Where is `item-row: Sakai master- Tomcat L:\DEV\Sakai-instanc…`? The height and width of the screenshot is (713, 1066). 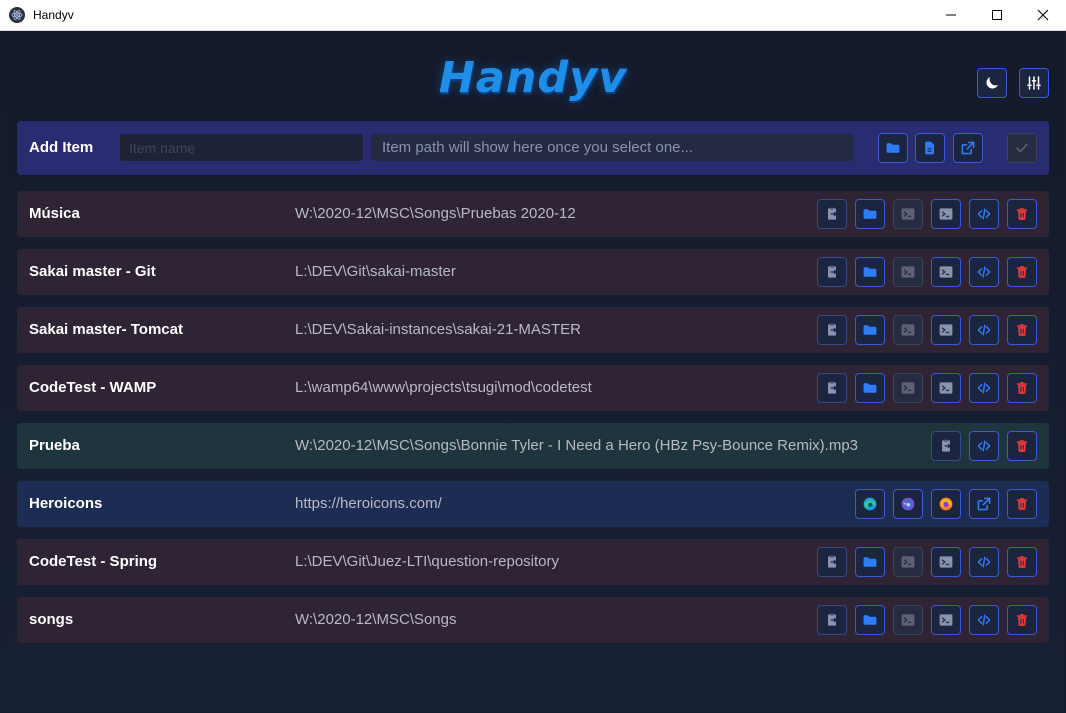
item-row: Sakai master- Tomcat L:\DEV\Sakai-instanc… is located at coordinates (533, 330).